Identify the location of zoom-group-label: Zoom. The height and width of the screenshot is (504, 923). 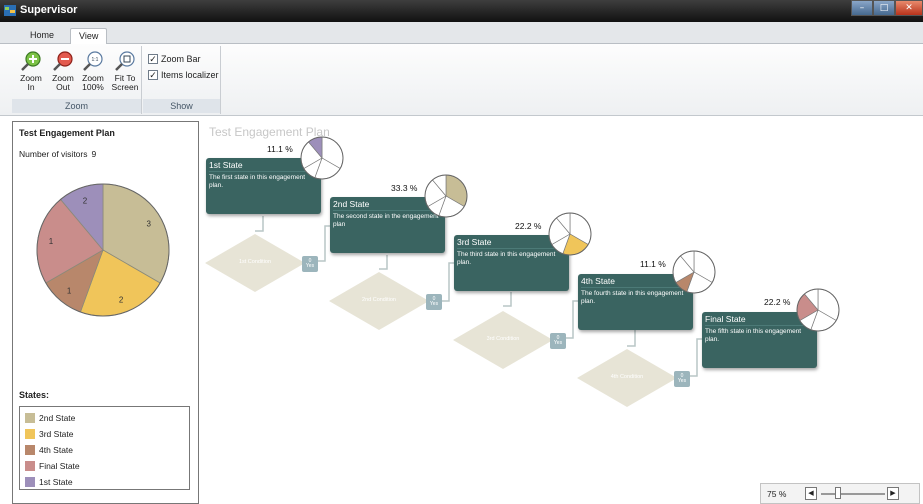
(76, 106).